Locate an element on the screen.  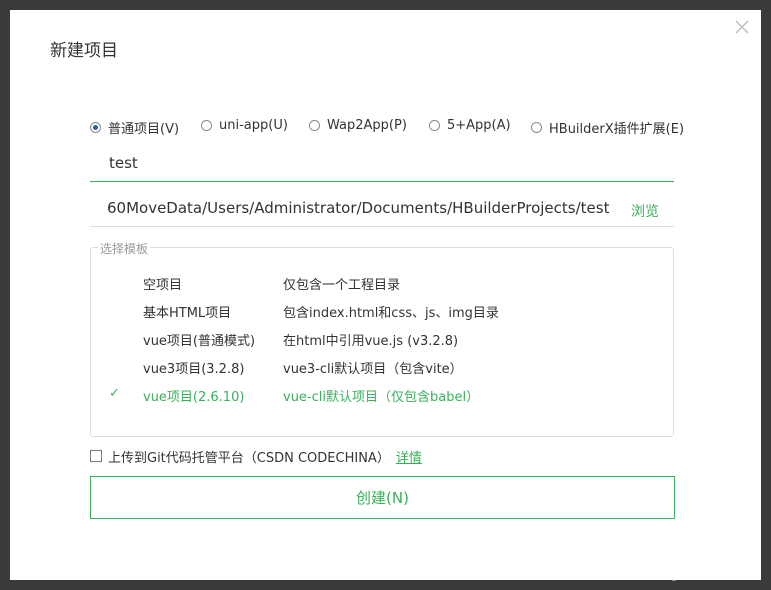
radio-selected-icon is located at coordinates (95, 127).